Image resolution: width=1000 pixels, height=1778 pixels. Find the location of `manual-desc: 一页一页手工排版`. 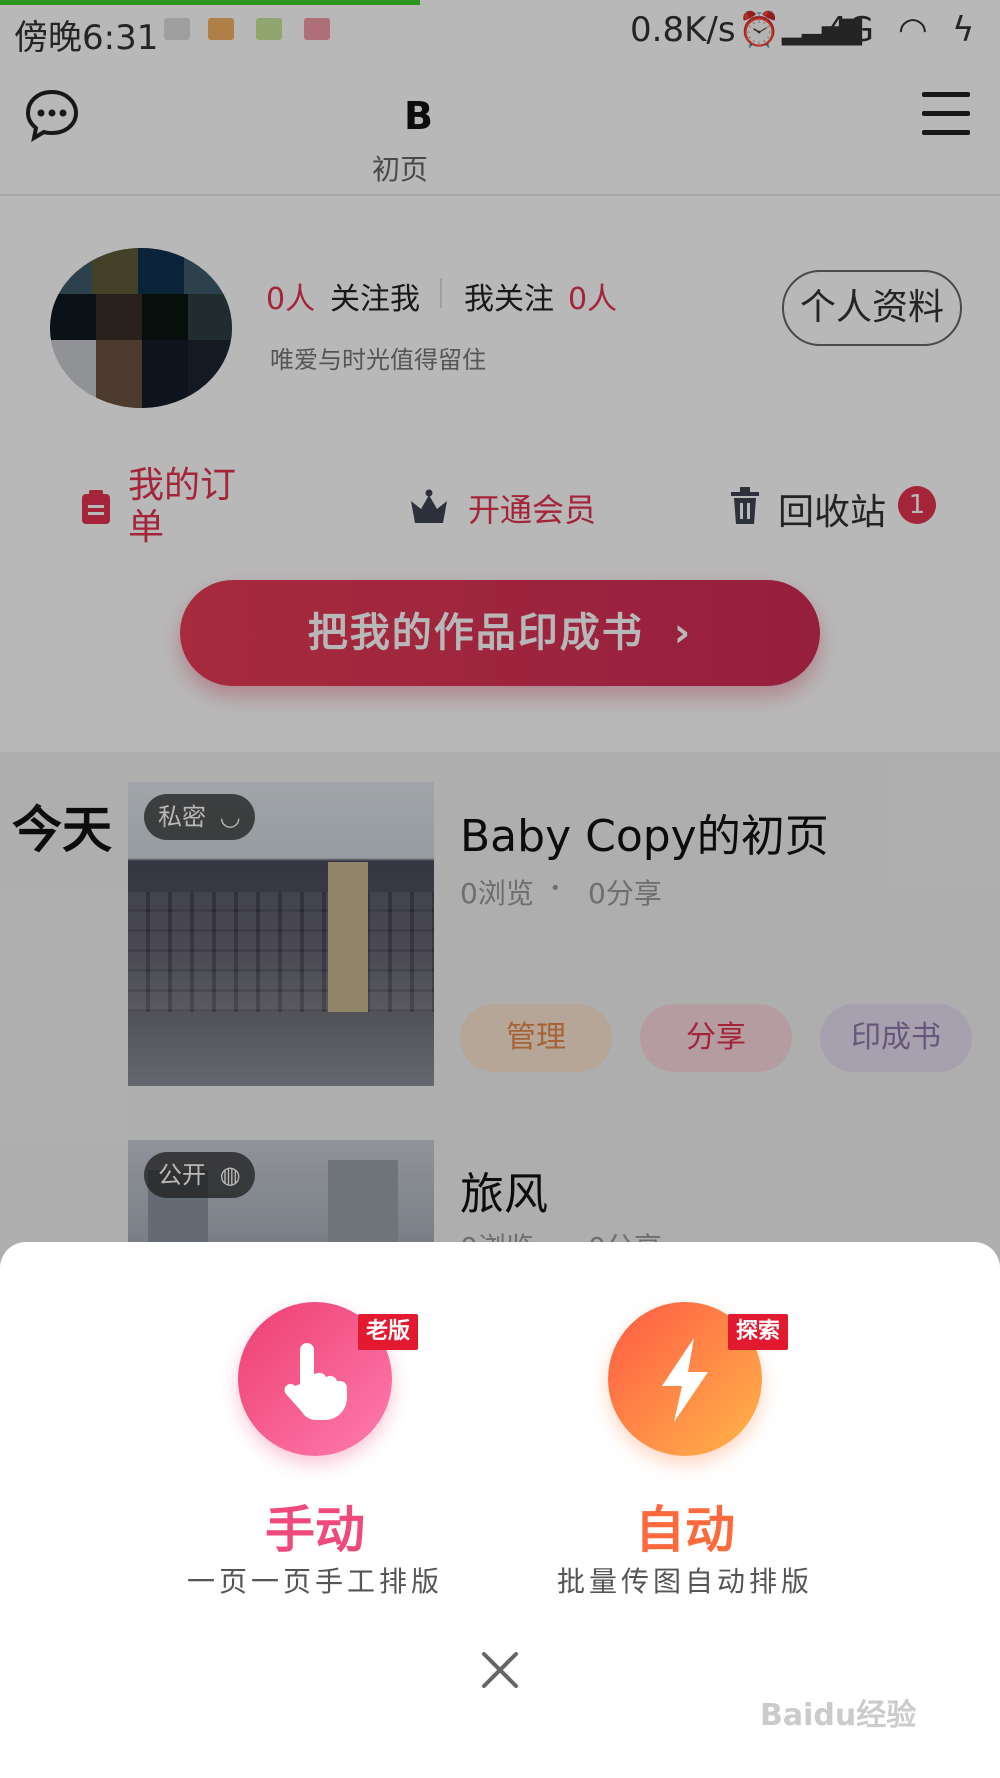

manual-desc: 一页一页手工排版 is located at coordinates (314, 1581).